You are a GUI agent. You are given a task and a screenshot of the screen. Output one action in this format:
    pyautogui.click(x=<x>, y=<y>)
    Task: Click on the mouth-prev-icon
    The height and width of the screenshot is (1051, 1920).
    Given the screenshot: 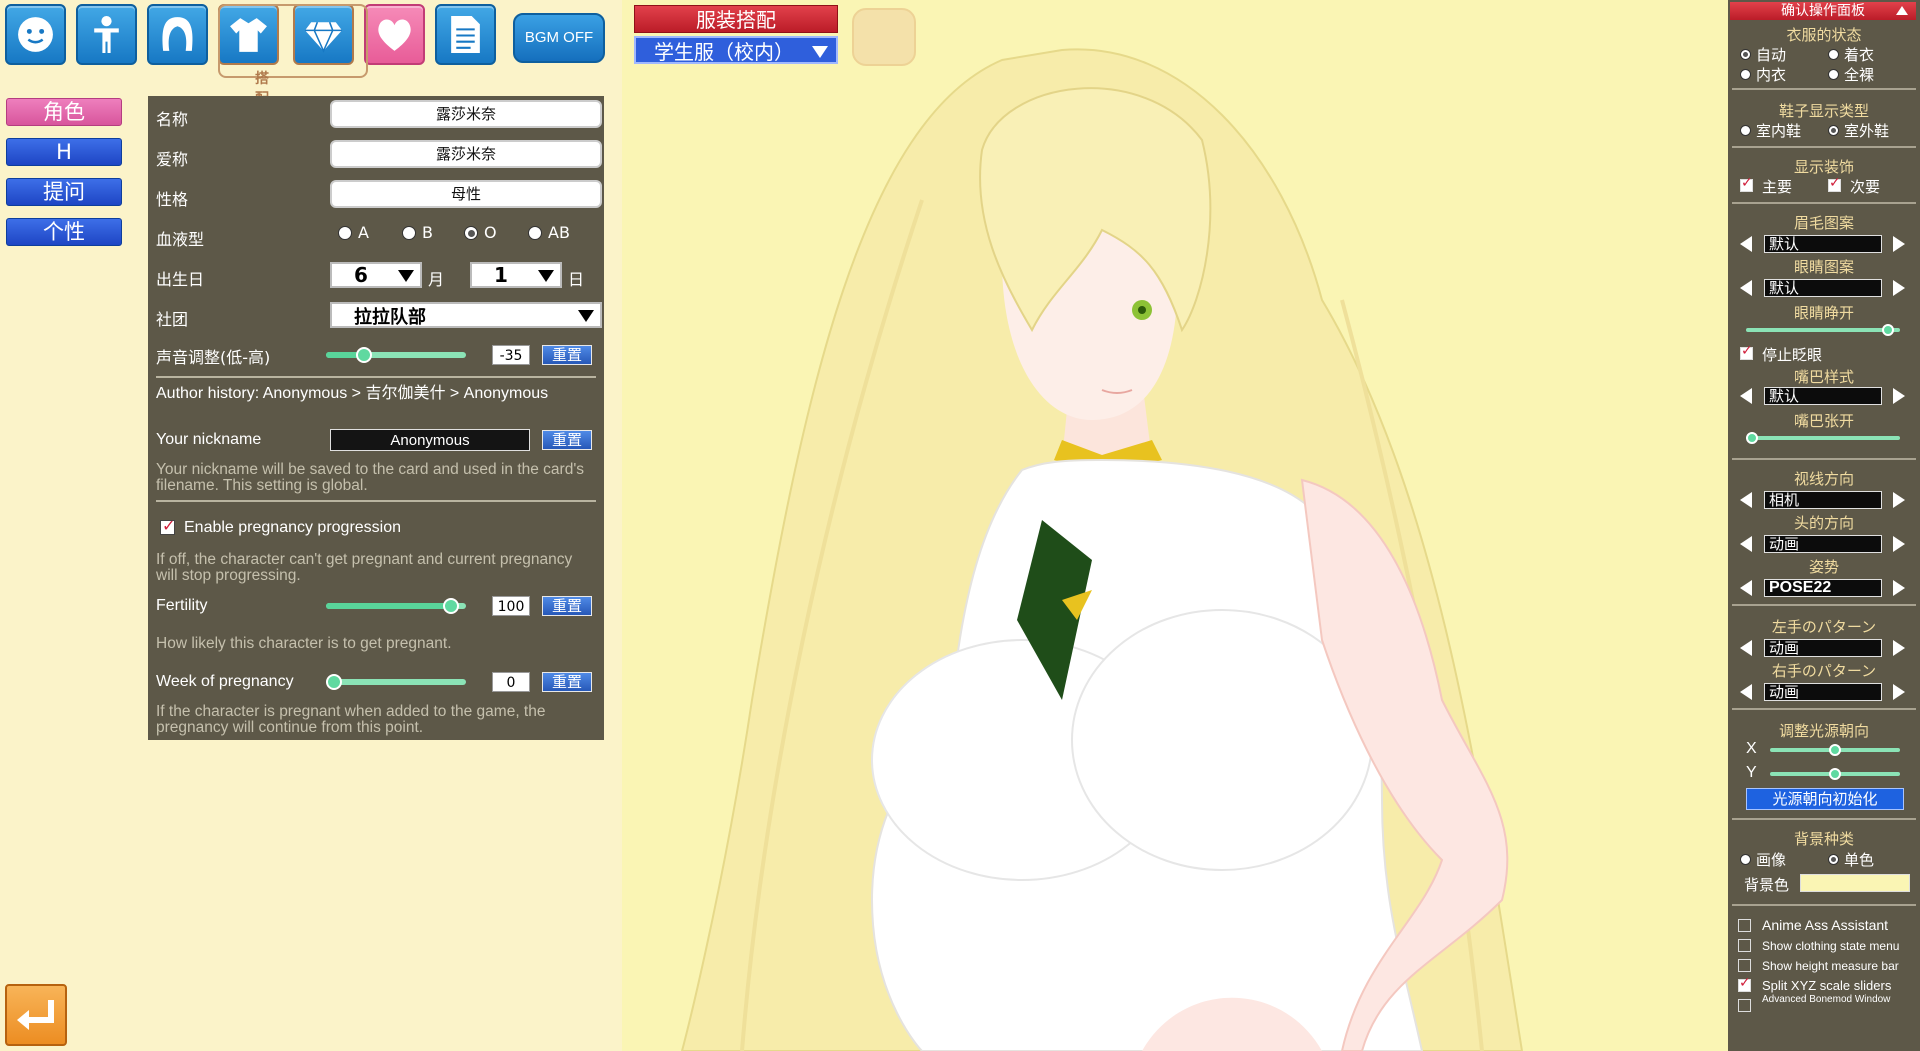 What is the action you would take?
    pyautogui.click(x=1746, y=396)
    